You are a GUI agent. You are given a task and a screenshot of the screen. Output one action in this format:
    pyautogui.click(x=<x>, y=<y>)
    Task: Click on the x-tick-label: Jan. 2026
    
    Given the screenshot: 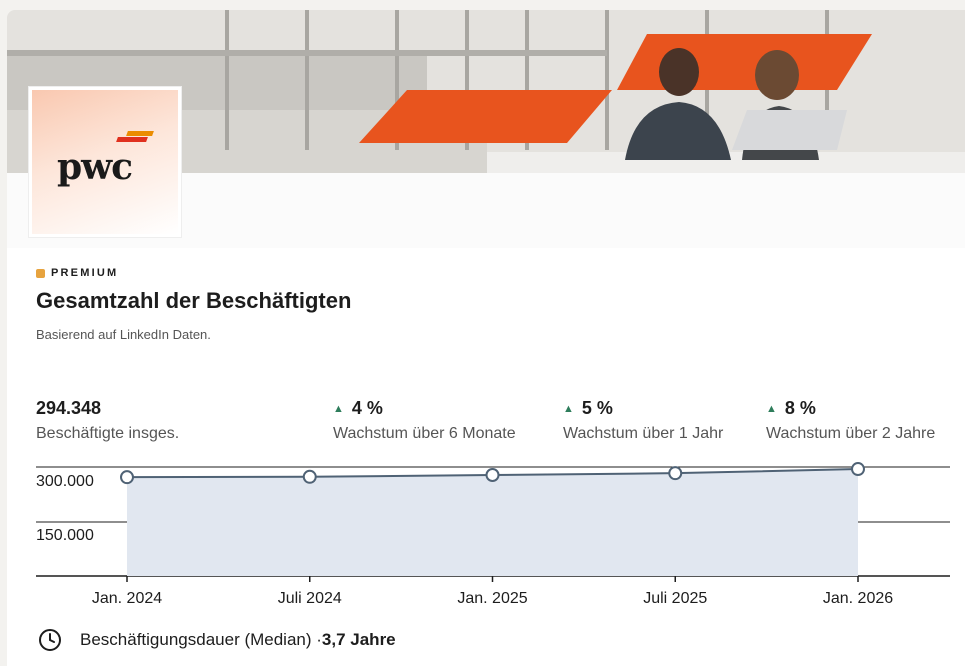 What is the action you would take?
    pyautogui.click(x=858, y=598)
    